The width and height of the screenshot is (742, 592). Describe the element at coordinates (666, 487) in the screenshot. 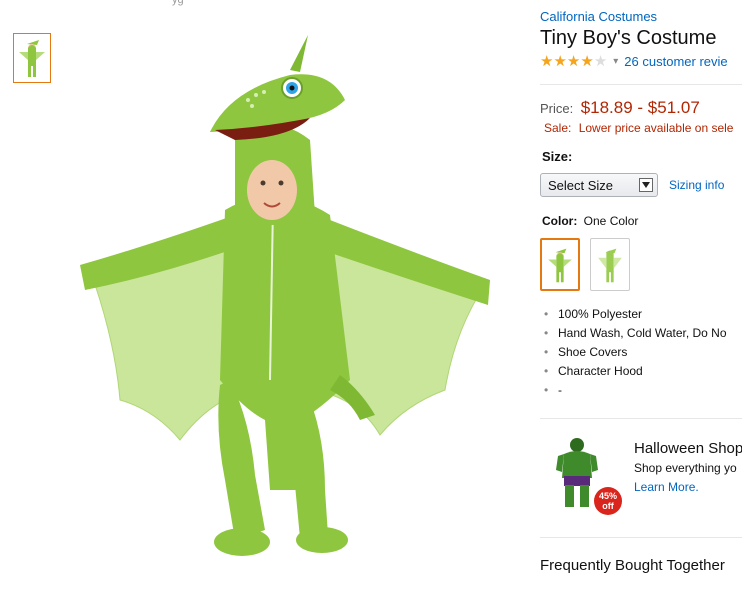

I see `learn-more-link: Learn More.` at that location.